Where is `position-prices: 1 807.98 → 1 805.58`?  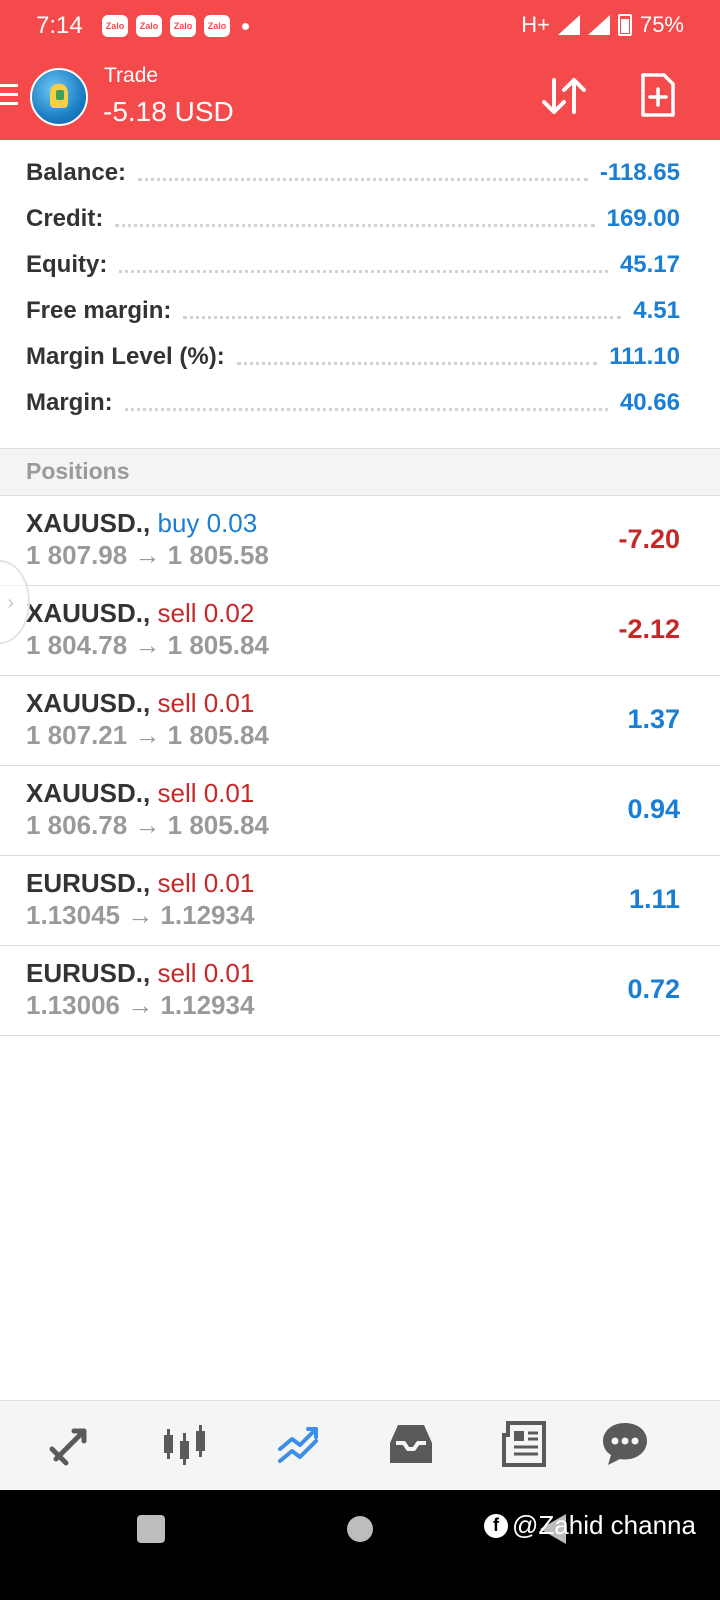
position-prices: 1 807.98 → 1 805.58 is located at coordinates (147, 555).